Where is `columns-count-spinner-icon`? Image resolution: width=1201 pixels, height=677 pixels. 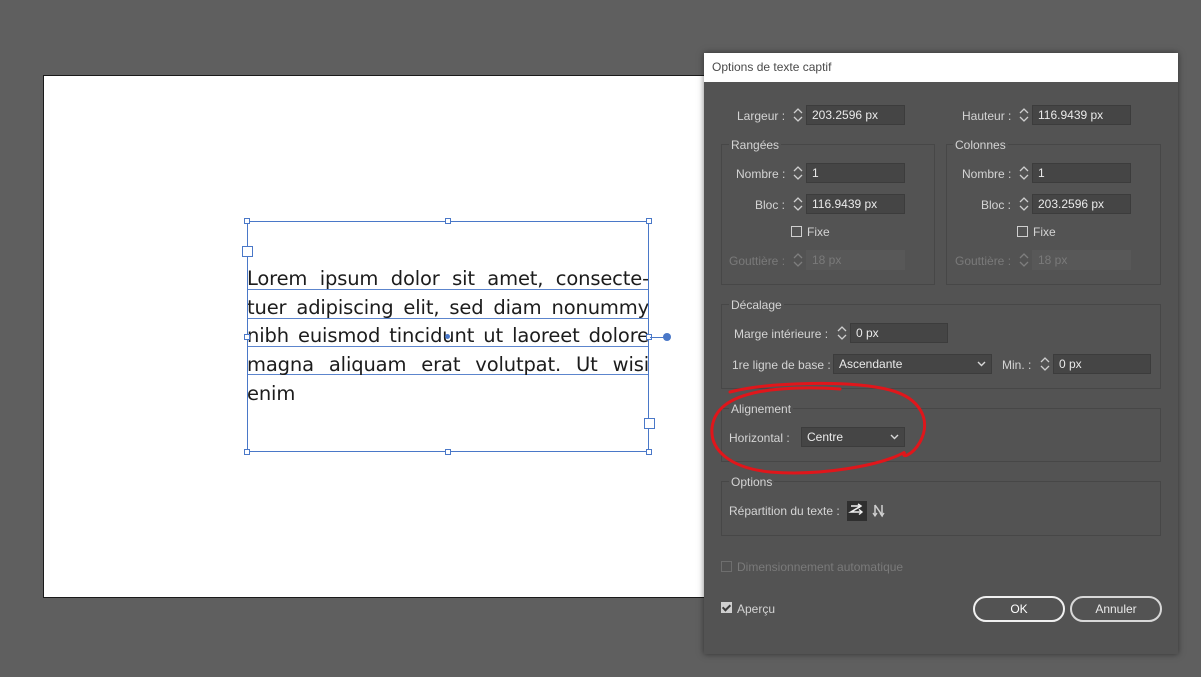
columns-count-spinner-icon is located at coordinates (1024, 173).